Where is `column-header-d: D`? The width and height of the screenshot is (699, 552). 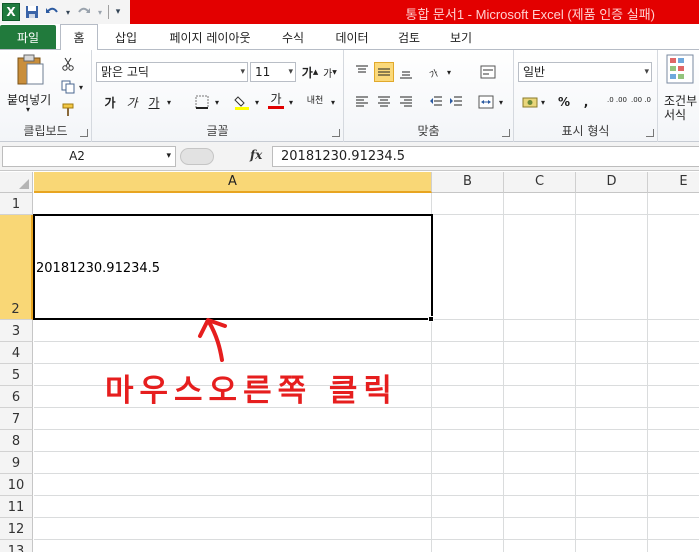
column-header-d: D is located at coordinates (612, 182).